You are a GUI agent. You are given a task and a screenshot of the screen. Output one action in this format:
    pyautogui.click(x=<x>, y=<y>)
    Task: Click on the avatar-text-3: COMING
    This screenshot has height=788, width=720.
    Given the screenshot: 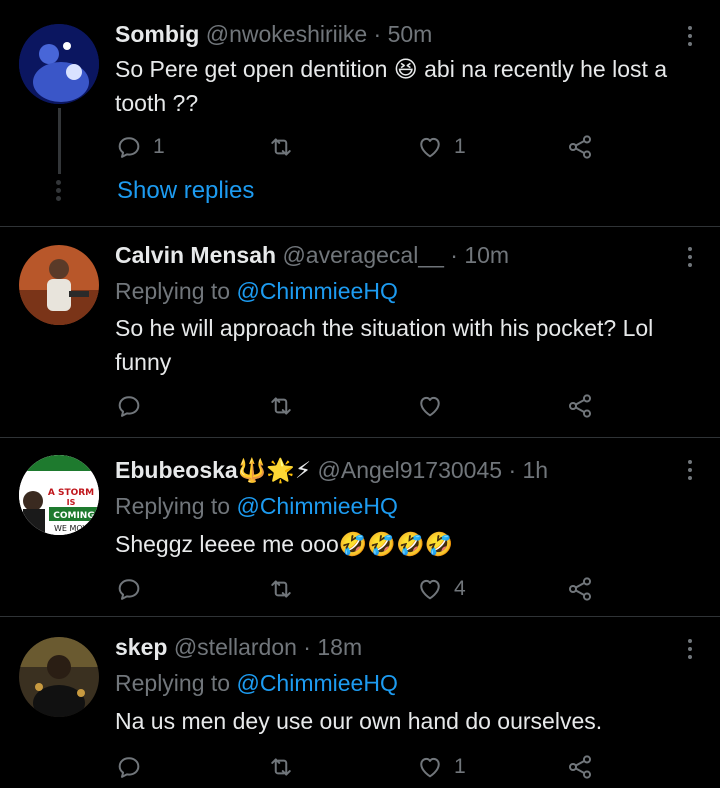 What is the action you would take?
    pyautogui.click(x=73, y=516)
    